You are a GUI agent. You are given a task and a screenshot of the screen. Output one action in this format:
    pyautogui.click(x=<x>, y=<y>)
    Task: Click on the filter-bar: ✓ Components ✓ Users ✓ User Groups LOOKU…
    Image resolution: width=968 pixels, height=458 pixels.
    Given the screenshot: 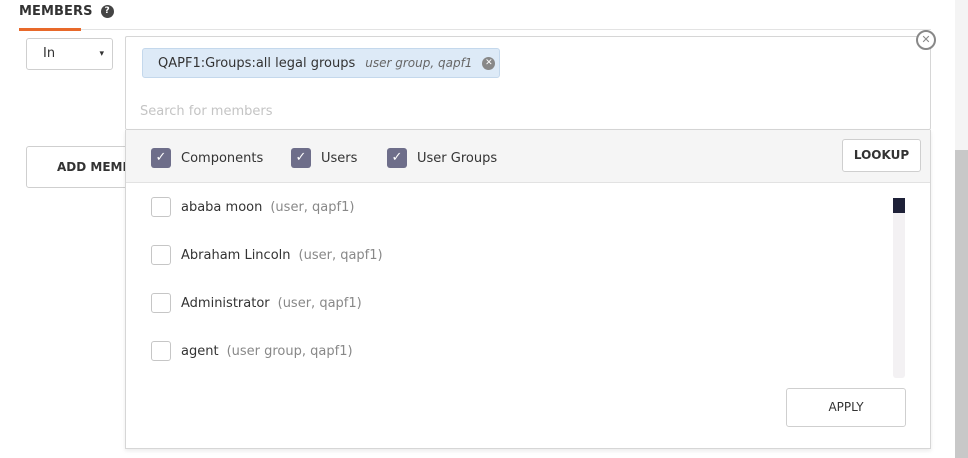 What is the action you would take?
    pyautogui.click(x=528, y=156)
    